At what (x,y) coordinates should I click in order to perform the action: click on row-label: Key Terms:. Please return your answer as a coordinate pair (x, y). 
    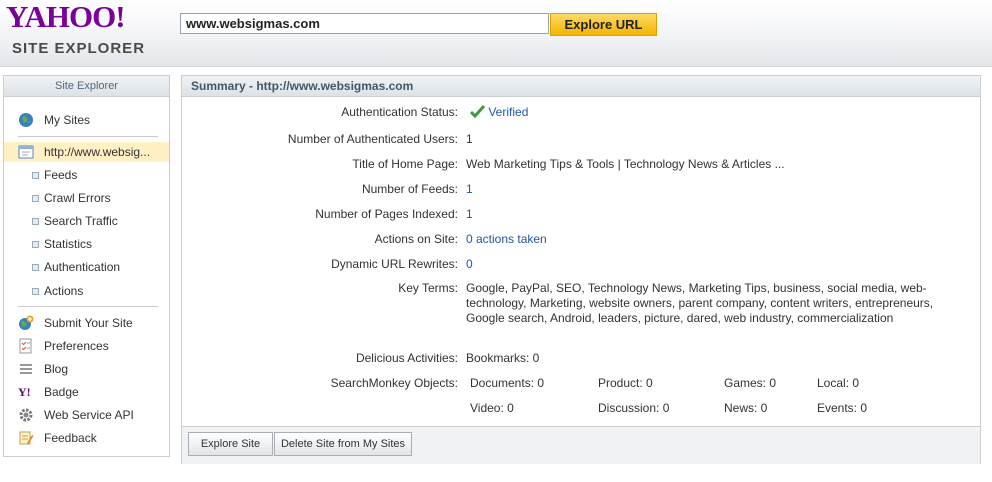
    Looking at the image, I should click on (428, 288).